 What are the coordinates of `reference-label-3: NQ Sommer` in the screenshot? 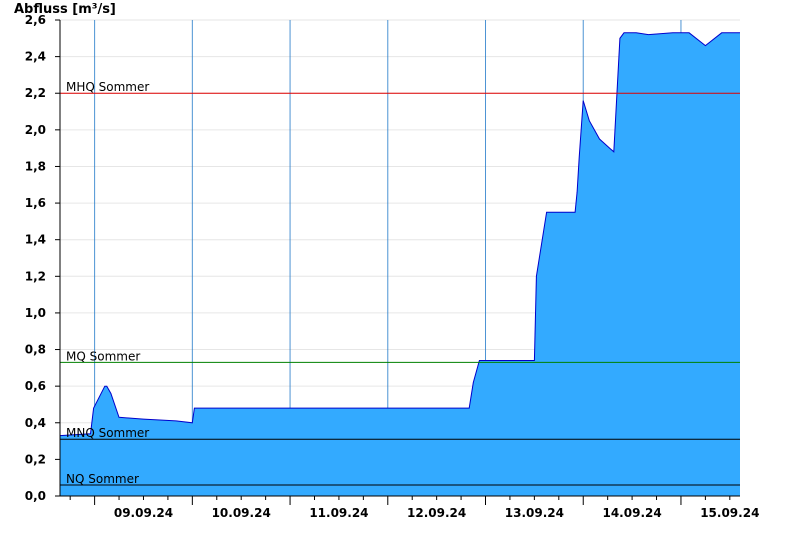 It's located at (102, 479).